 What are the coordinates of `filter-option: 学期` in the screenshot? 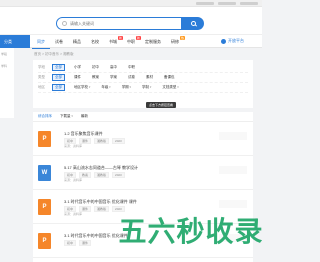 It's located at (126, 87).